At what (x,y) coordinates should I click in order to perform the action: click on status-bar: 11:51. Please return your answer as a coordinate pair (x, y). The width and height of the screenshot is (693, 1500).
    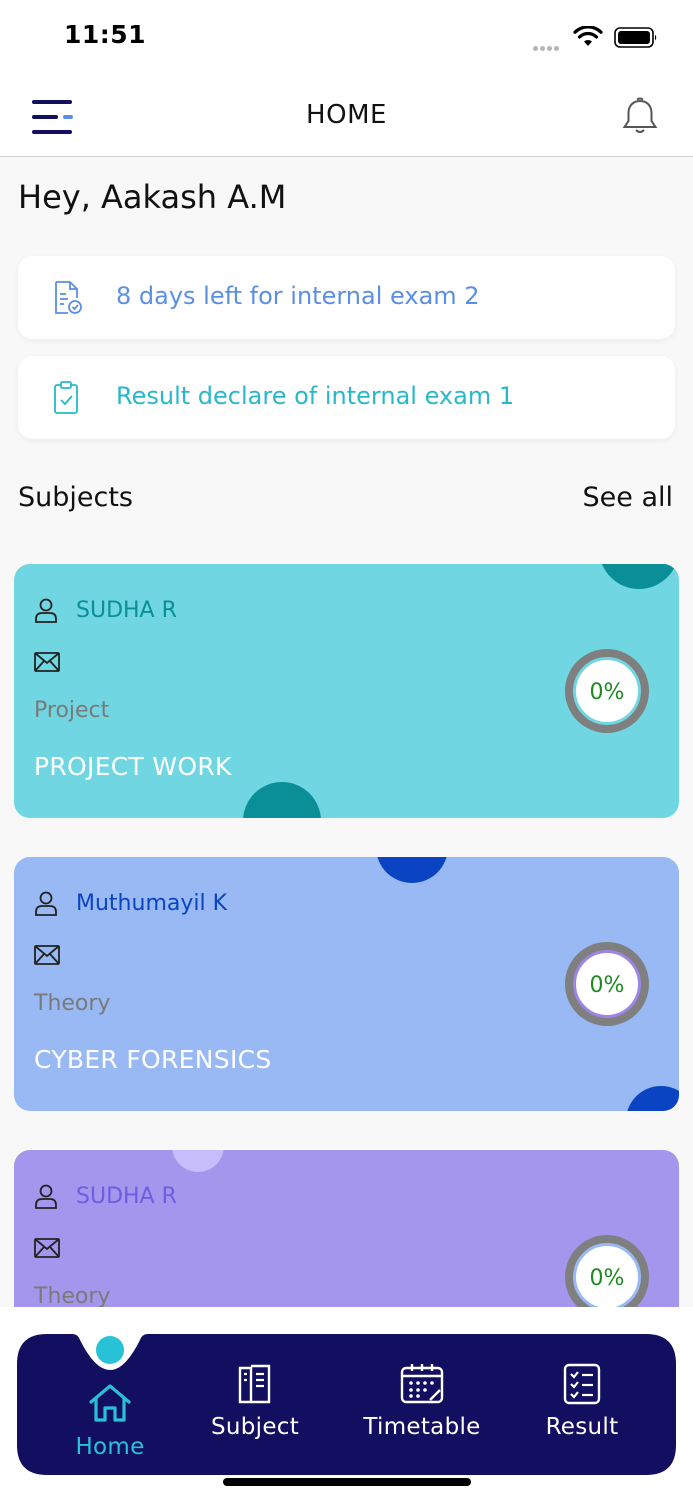
    Looking at the image, I should click on (346, 38).